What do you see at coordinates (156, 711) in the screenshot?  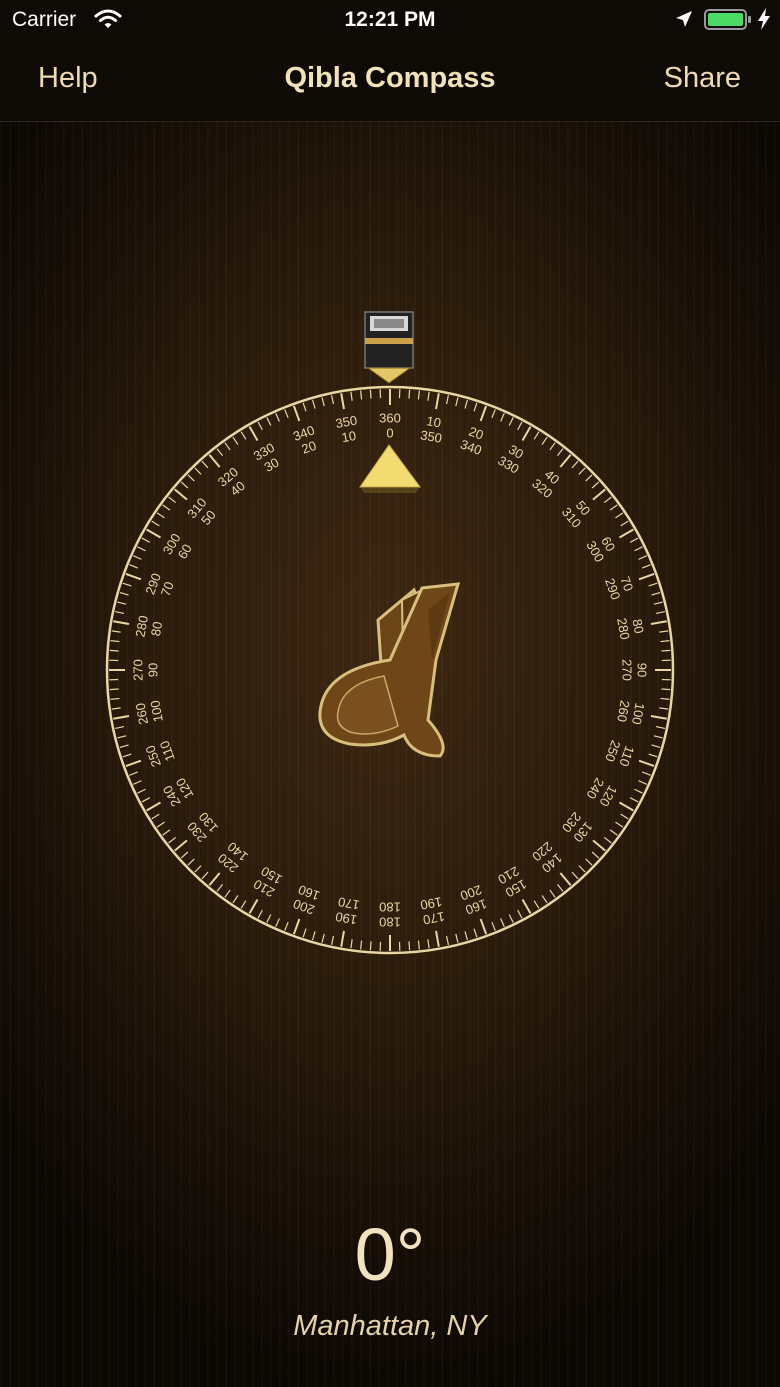 I see `dial-inner-label: 100` at bounding box center [156, 711].